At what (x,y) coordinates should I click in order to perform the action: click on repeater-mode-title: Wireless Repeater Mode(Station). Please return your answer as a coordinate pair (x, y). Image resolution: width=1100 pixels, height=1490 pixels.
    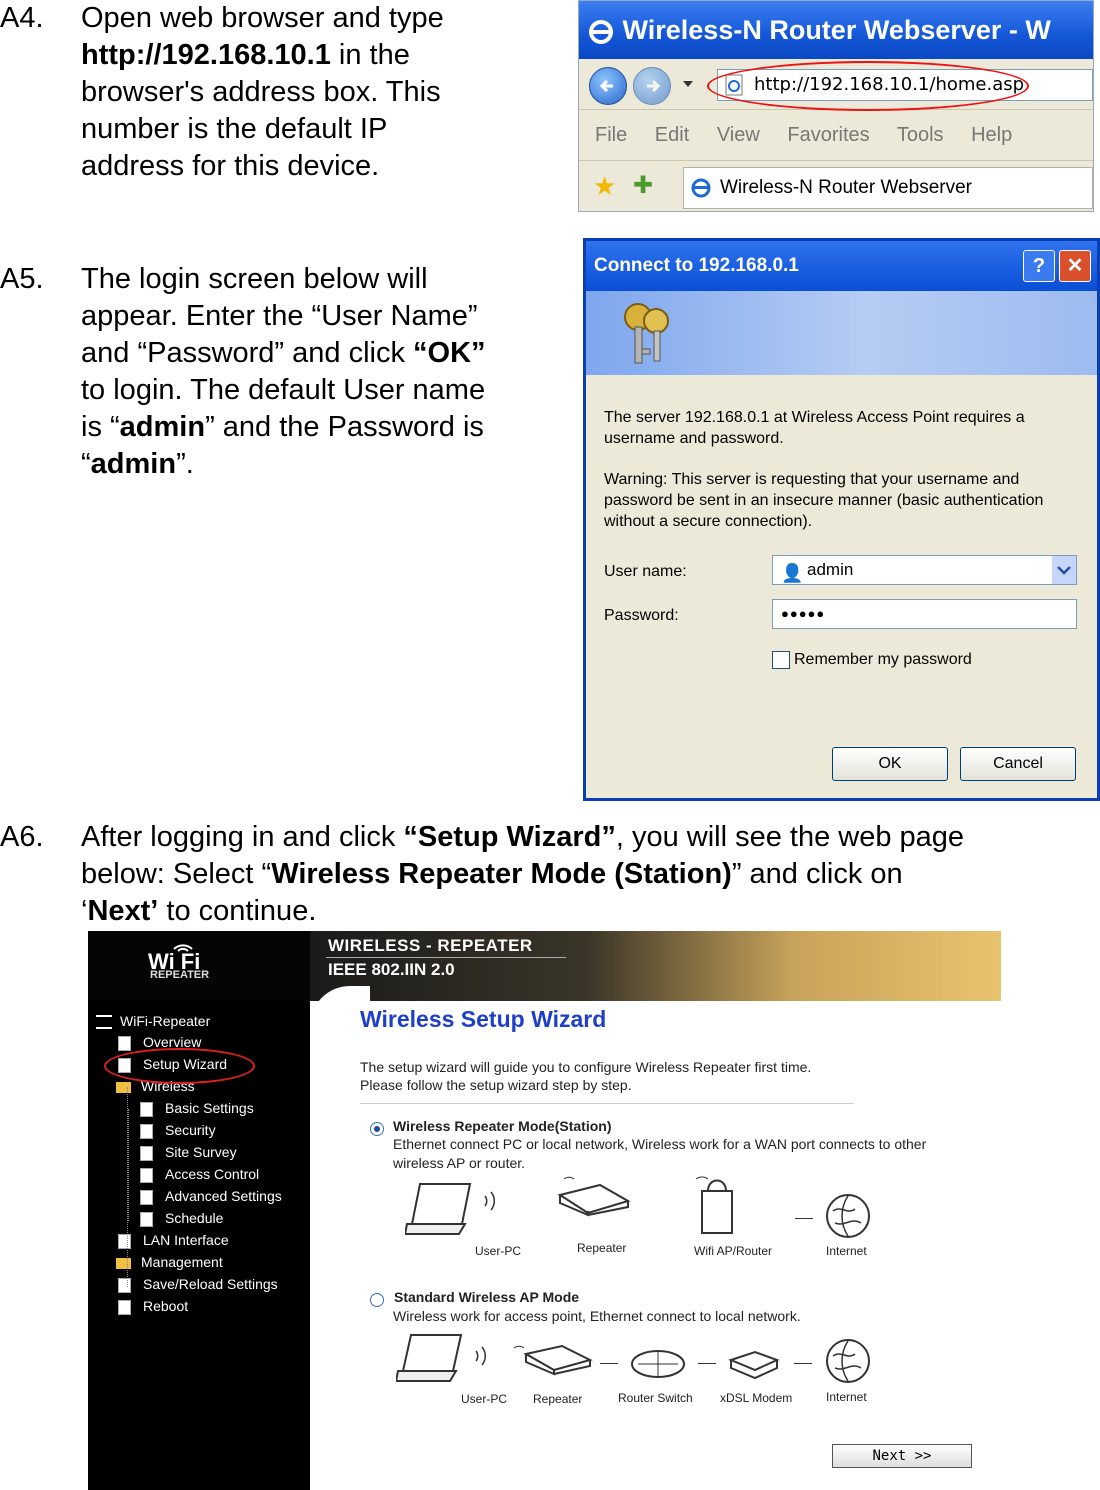
    Looking at the image, I should click on (502, 1126).